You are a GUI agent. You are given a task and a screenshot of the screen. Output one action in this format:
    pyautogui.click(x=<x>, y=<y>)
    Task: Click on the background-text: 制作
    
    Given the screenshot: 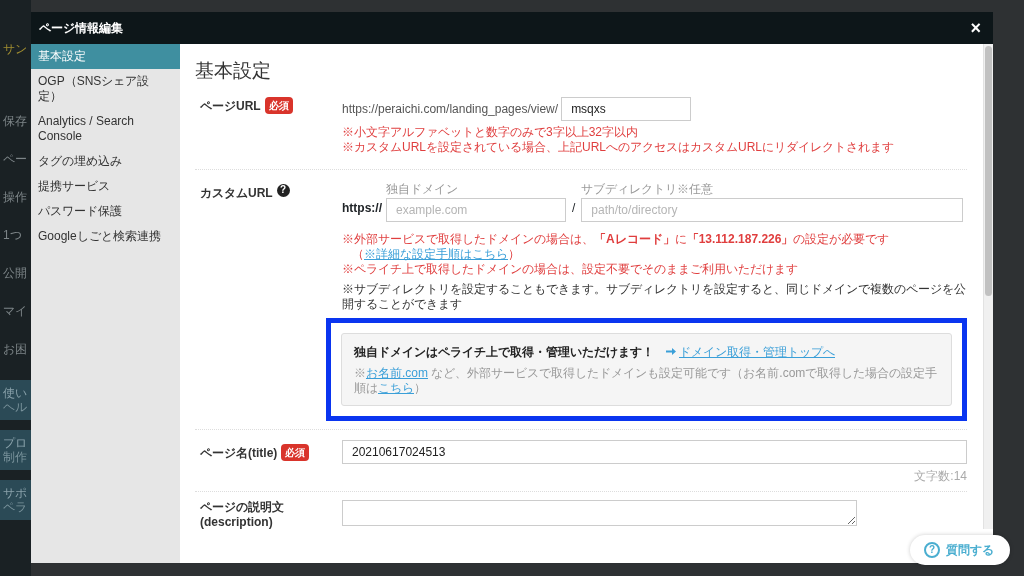 What is the action you would take?
    pyautogui.click(x=15, y=460)
    